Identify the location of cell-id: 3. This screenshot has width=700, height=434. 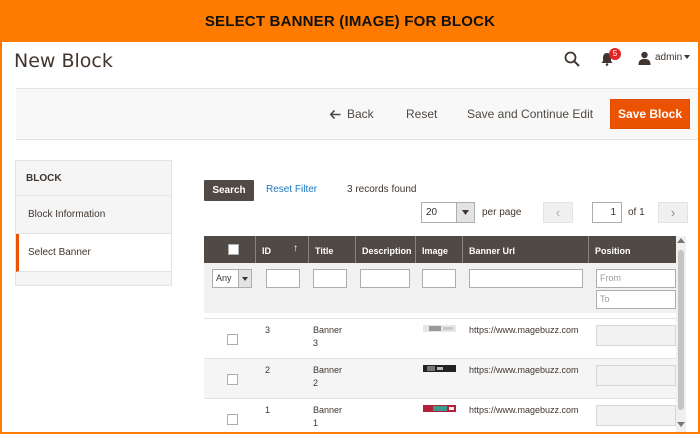
(268, 330).